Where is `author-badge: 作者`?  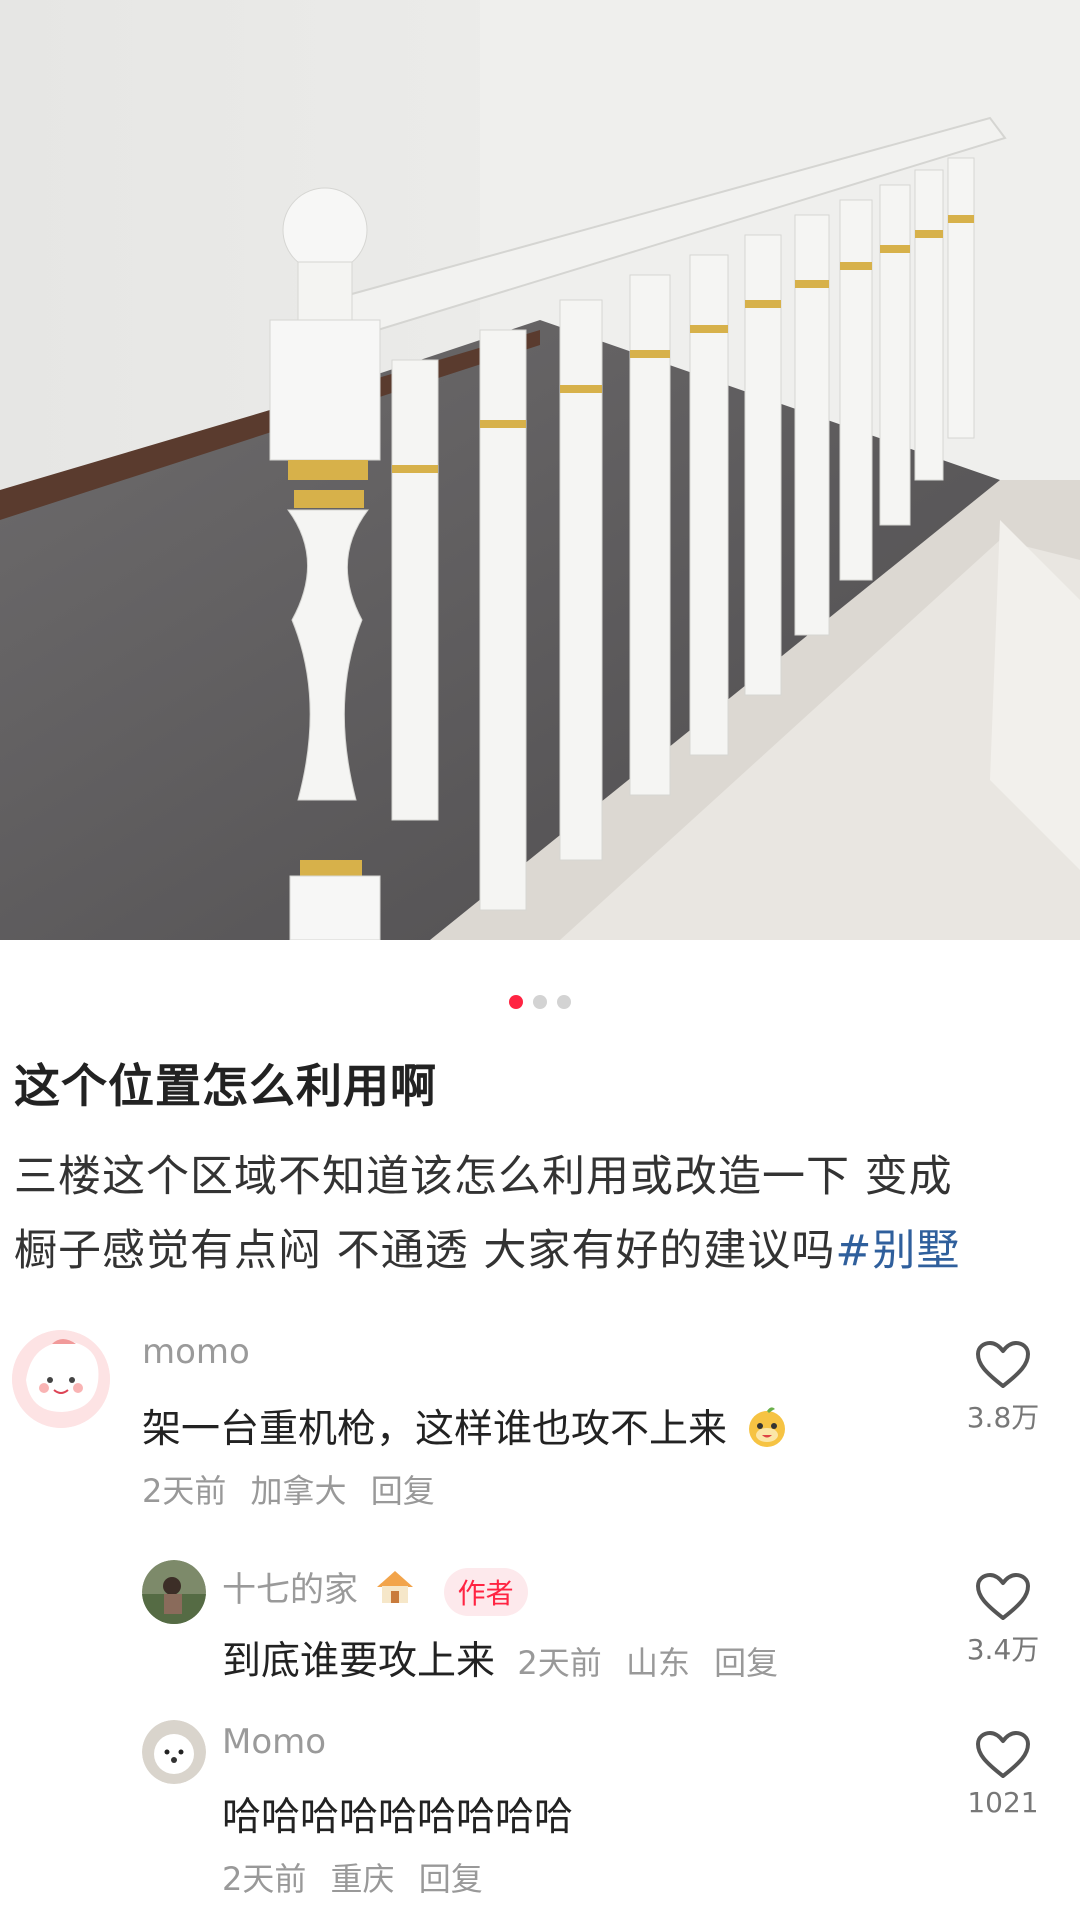 author-badge: 作者 is located at coordinates (485, 1591).